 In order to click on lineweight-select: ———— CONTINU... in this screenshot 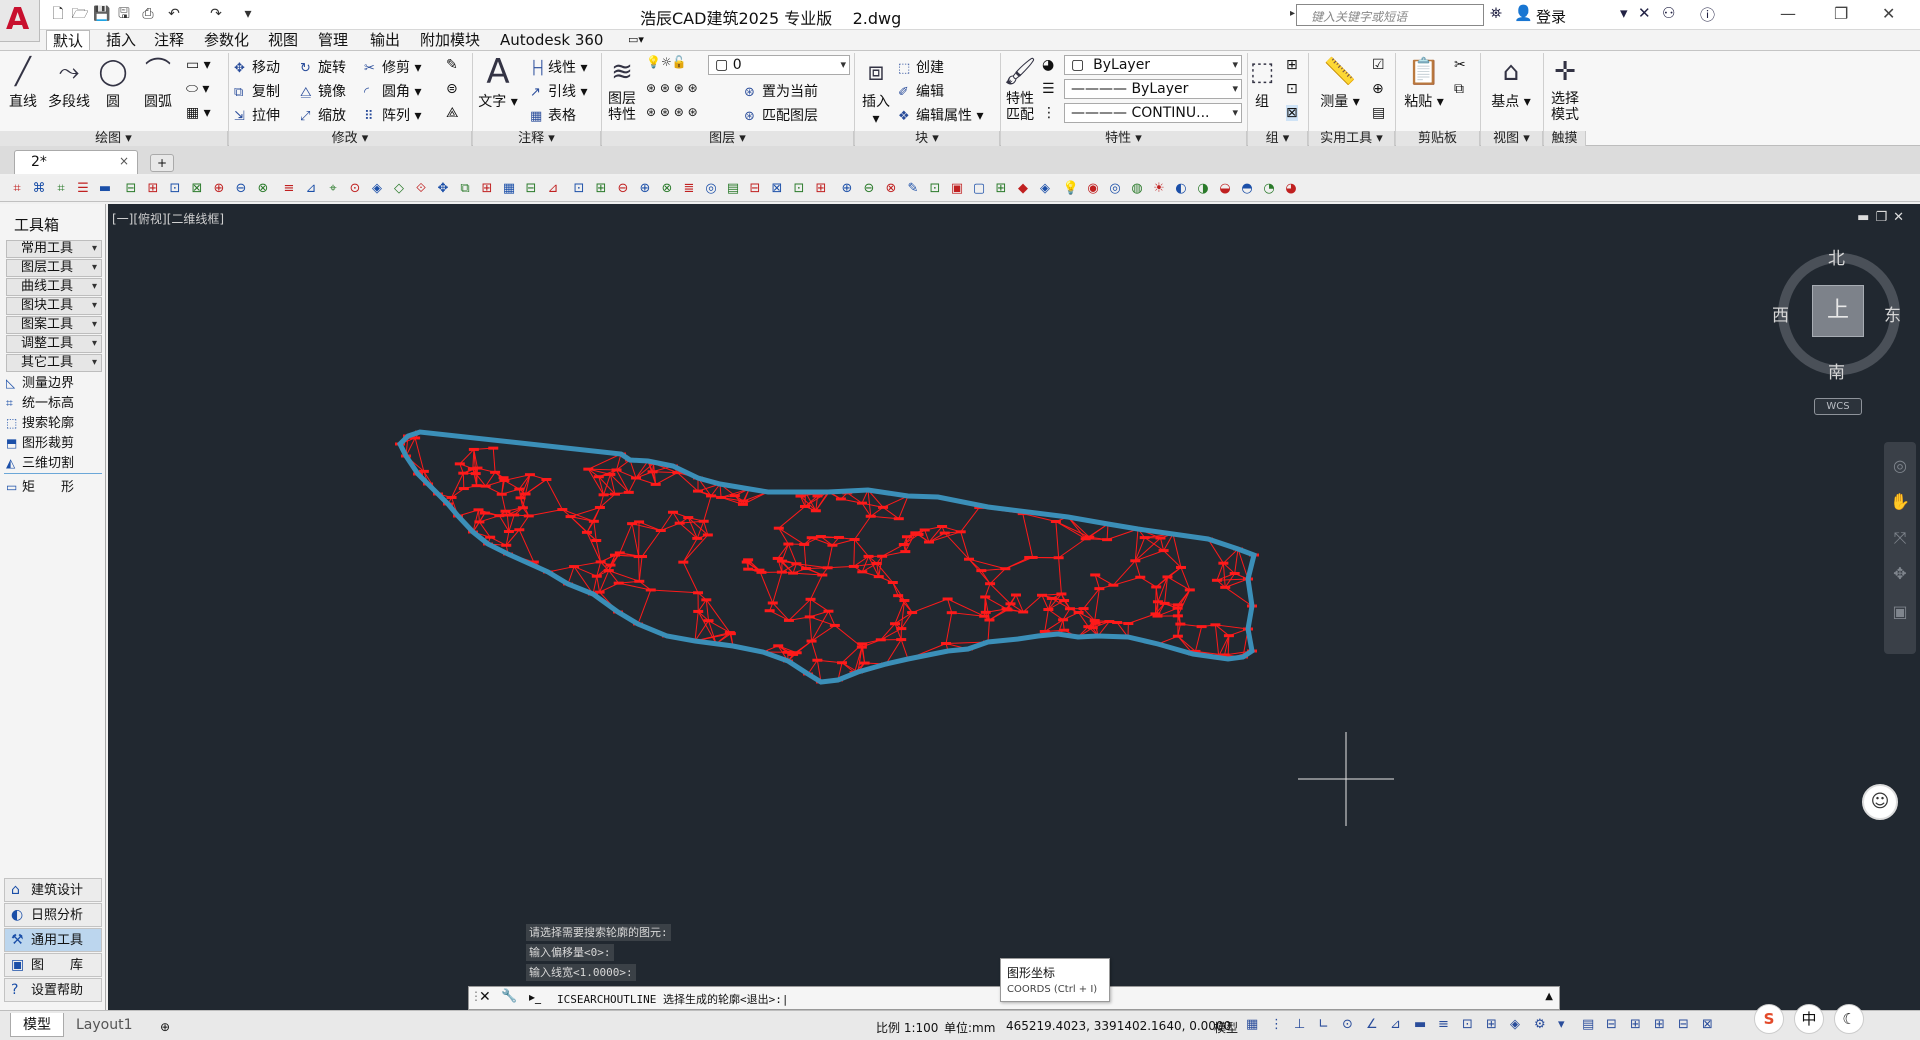, I will do `click(1153, 113)`.